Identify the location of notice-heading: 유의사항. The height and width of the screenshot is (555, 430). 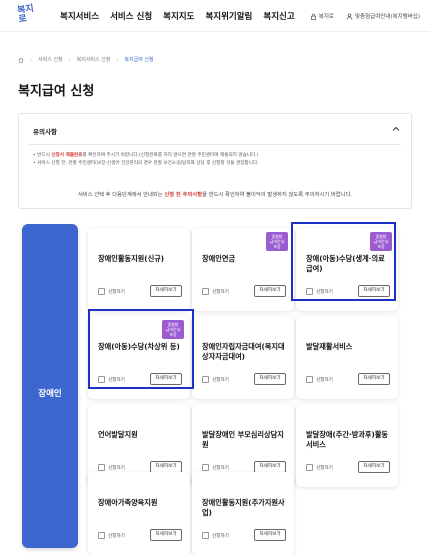
(45, 132).